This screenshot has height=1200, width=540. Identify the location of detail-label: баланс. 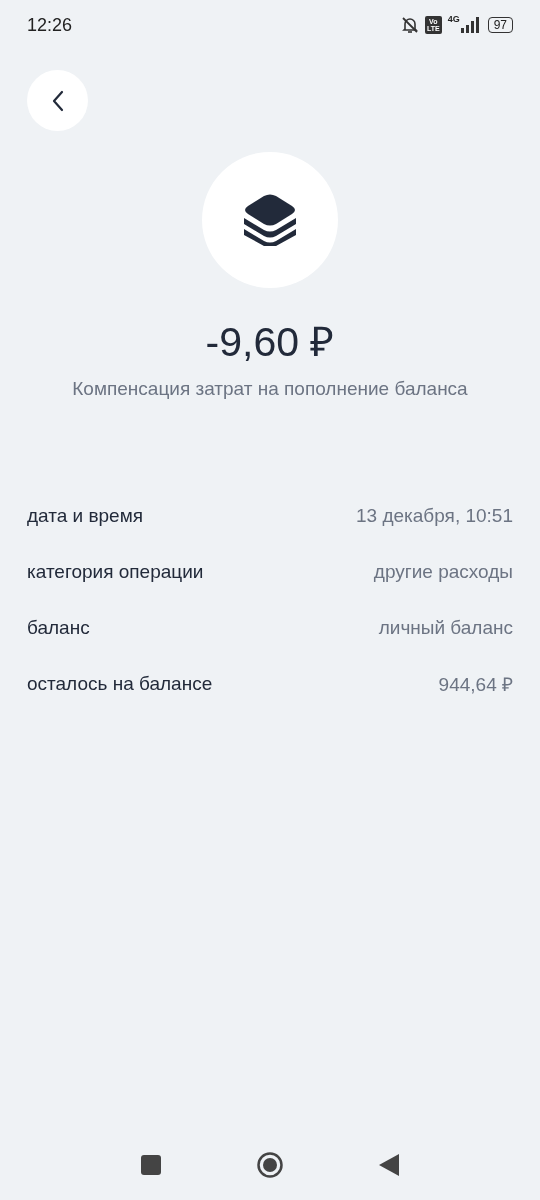
(58, 628).